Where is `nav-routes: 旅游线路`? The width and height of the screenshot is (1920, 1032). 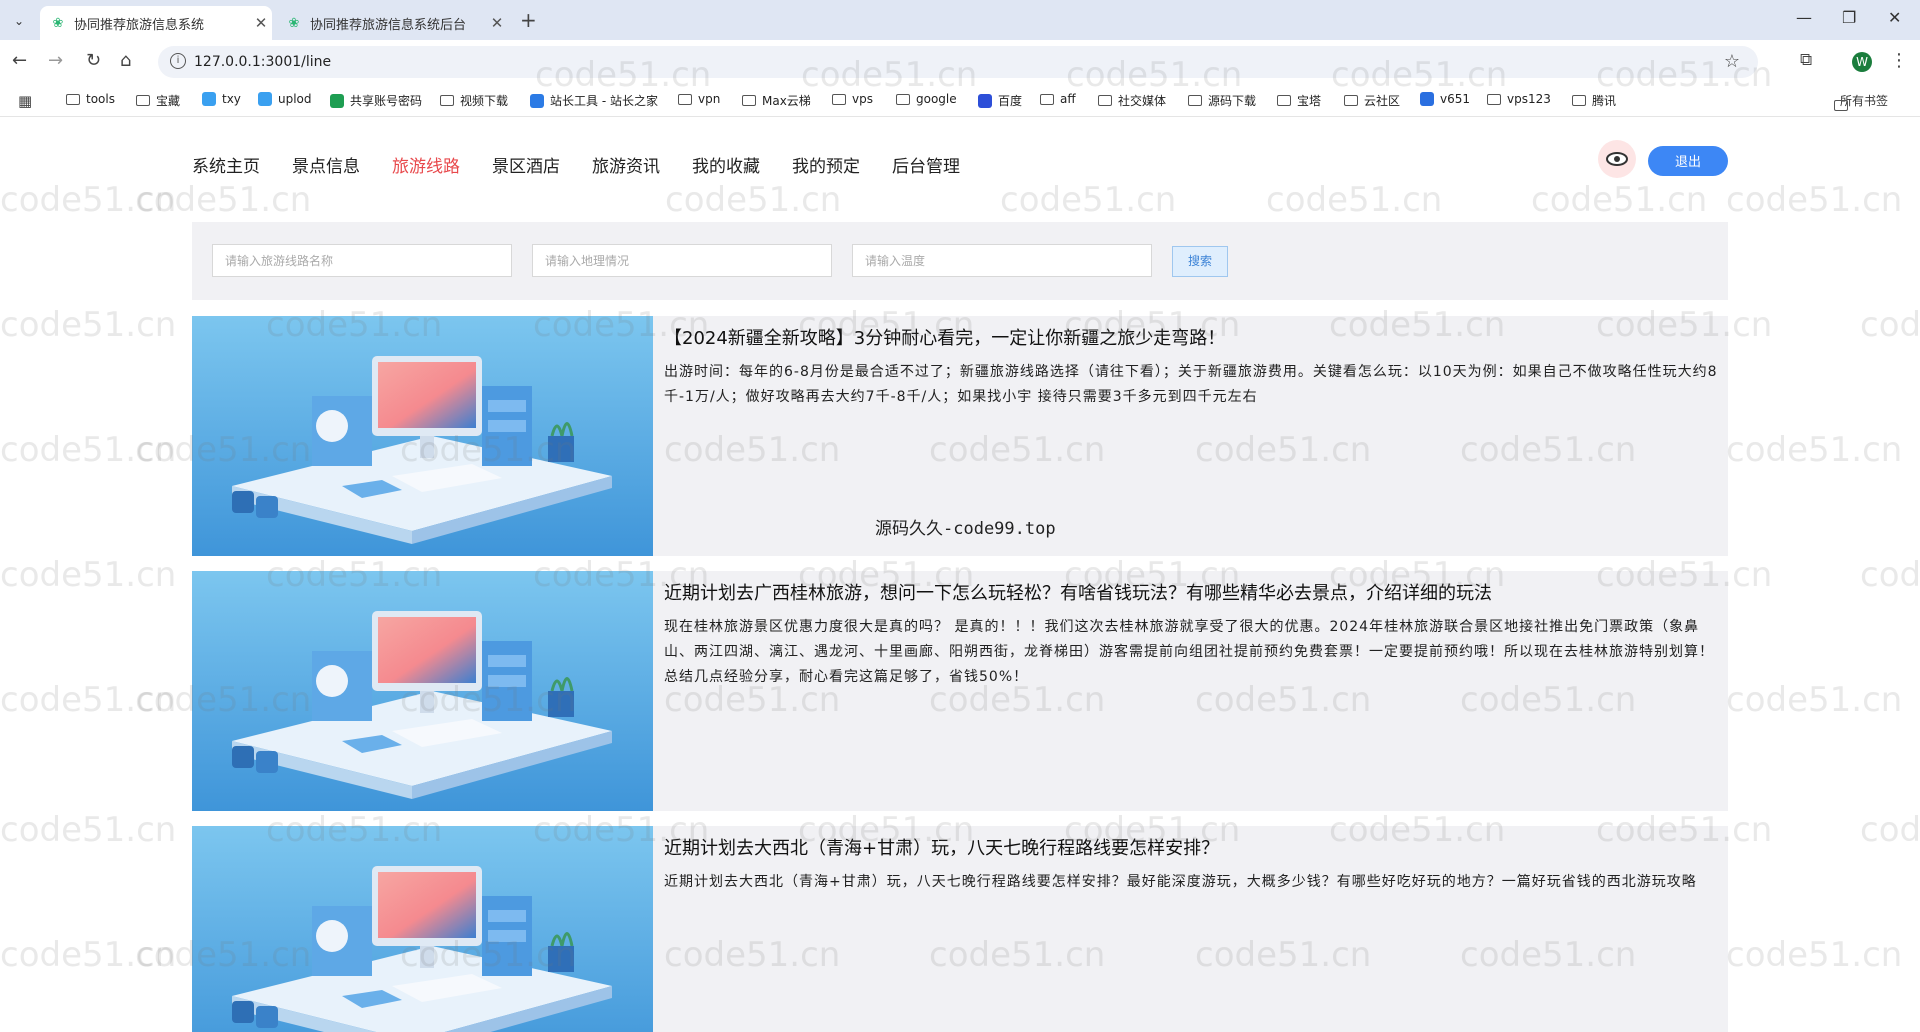
nav-routes: 旅游线路 is located at coordinates (426, 164).